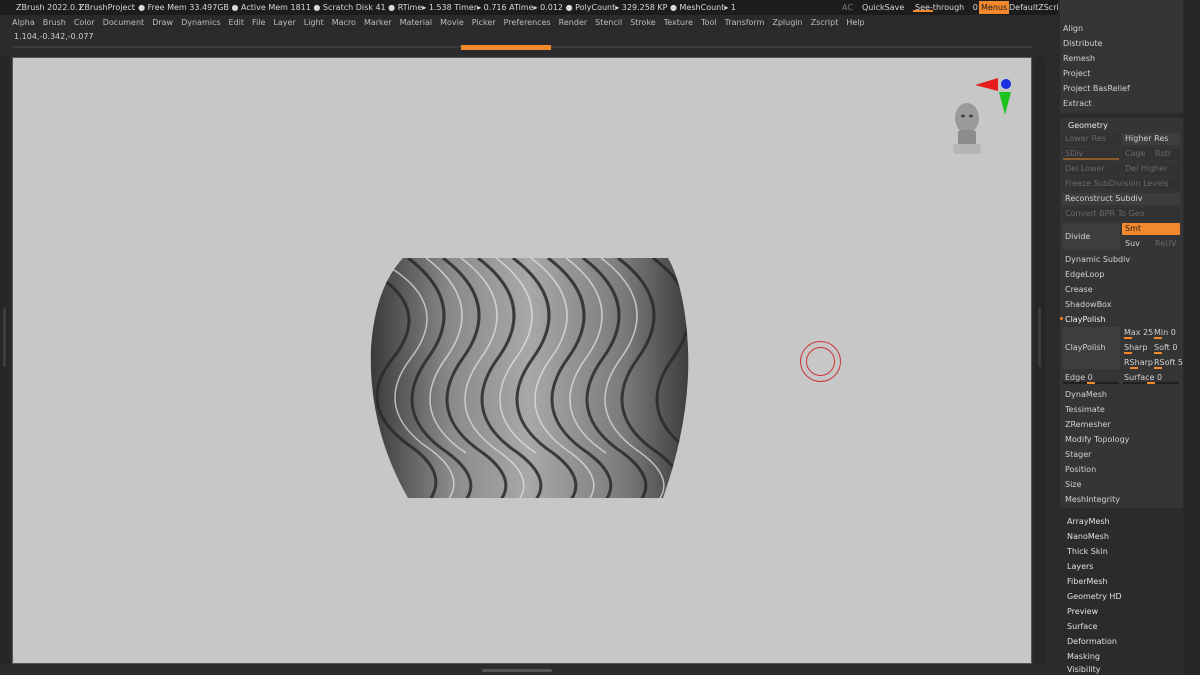 This screenshot has height=675, width=1200. I want to click on menu-item: Dynamics, so click(200, 22).